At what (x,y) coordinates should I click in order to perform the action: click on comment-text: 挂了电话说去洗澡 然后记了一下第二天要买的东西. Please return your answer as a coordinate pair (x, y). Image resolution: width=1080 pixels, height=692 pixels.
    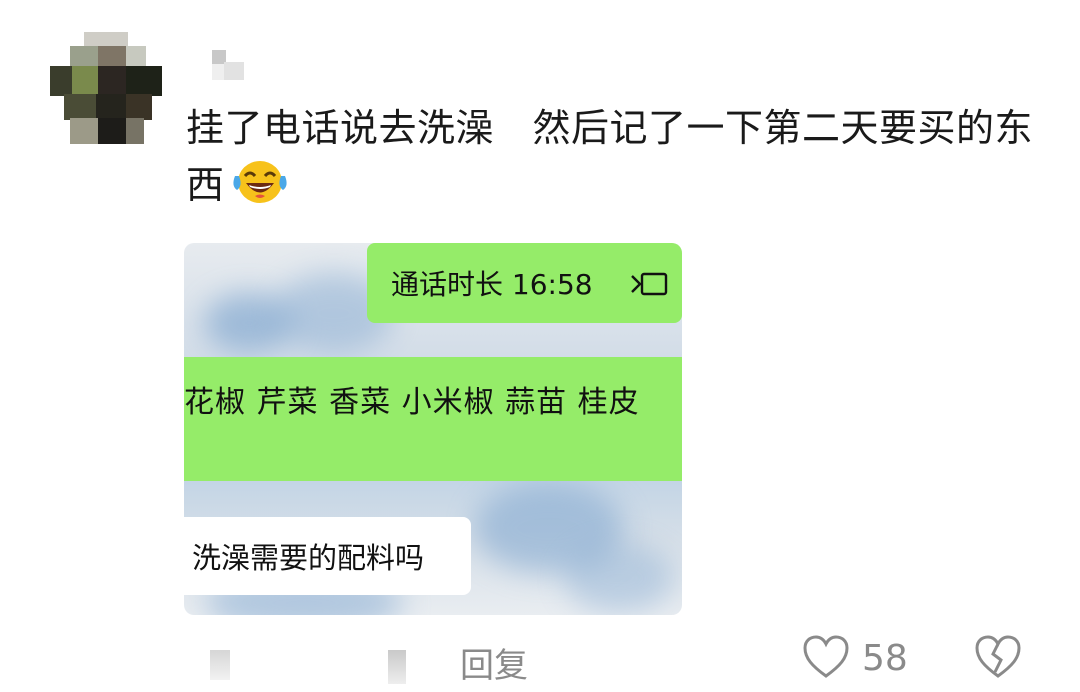
    Looking at the image, I should click on (616, 156).